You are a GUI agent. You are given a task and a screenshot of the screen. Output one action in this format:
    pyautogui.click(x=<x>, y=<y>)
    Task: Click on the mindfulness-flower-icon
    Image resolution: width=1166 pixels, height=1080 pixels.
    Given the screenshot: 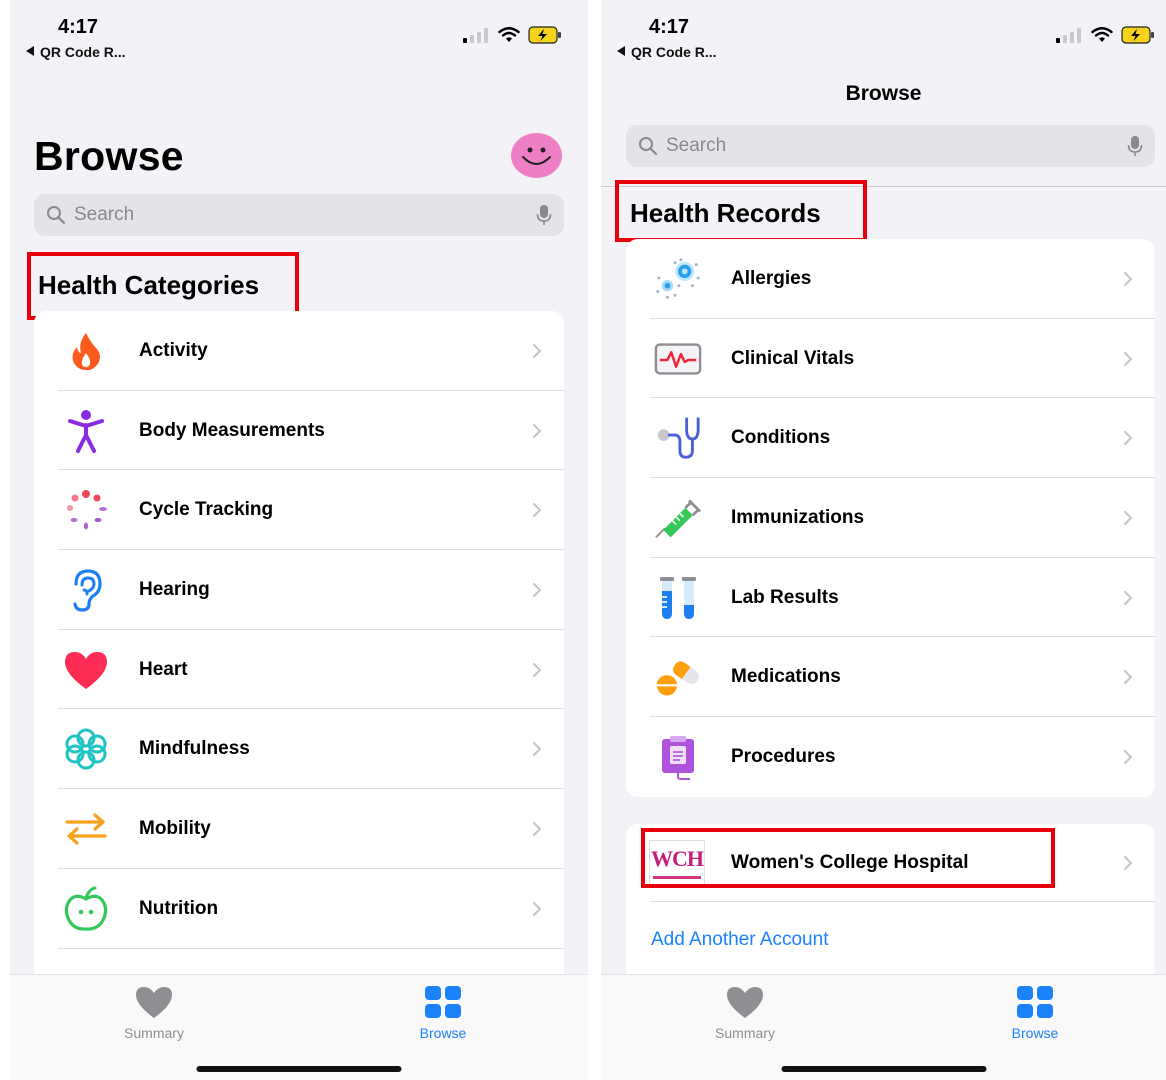 What is the action you would take?
    pyautogui.click(x=86, y=749)
    